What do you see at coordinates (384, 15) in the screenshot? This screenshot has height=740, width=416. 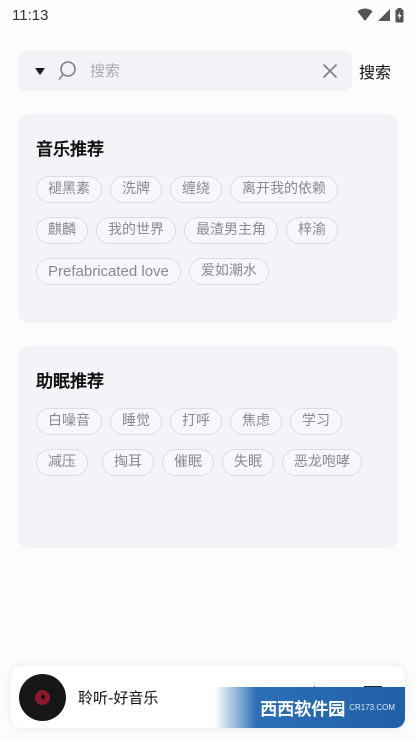 I see `cell-signal-icon` at bounding box center [384, 15].